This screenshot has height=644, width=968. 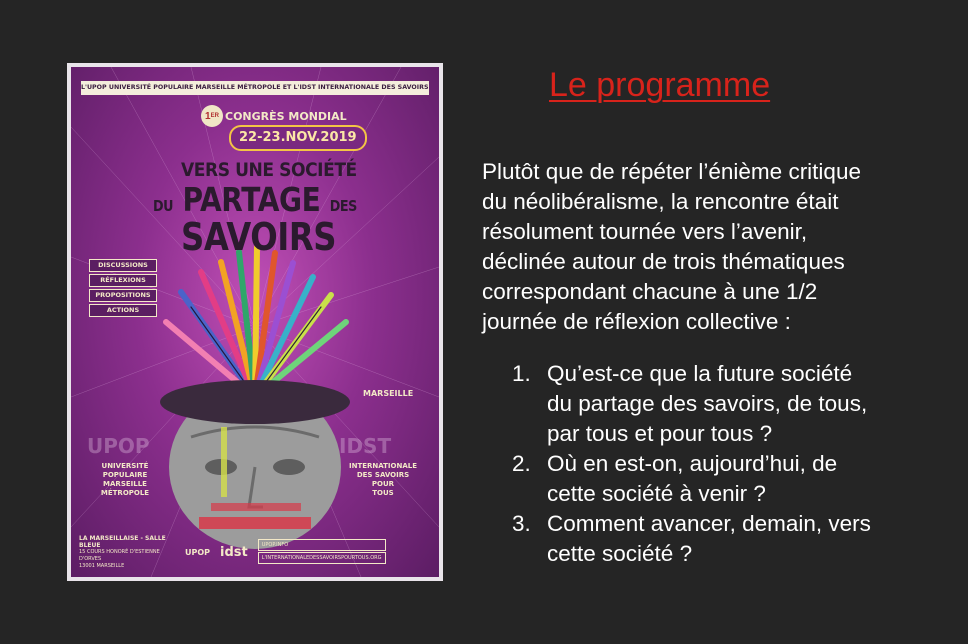 I want to click on poster-org-line: POUR, so click(x=383, y=484).